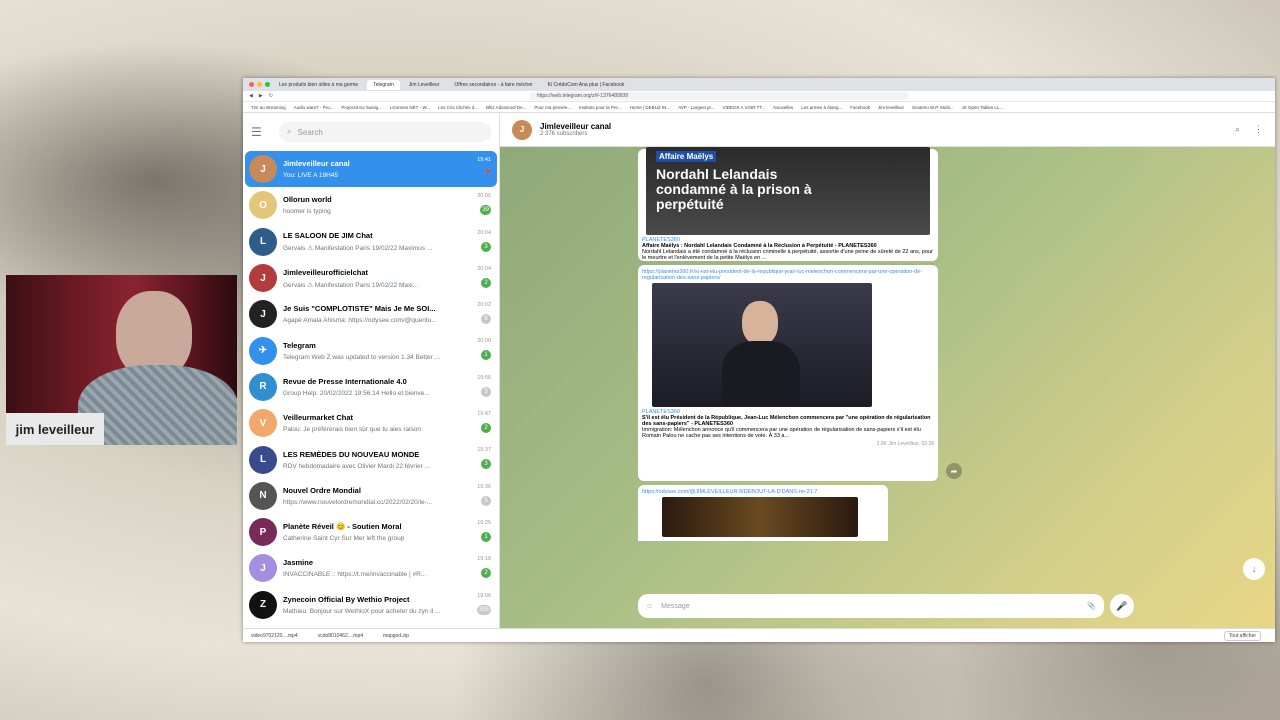 This screenshot has width=1280, height=720. I want to click on chat-title: Veilleurmarket Chat, so click(318, 418).